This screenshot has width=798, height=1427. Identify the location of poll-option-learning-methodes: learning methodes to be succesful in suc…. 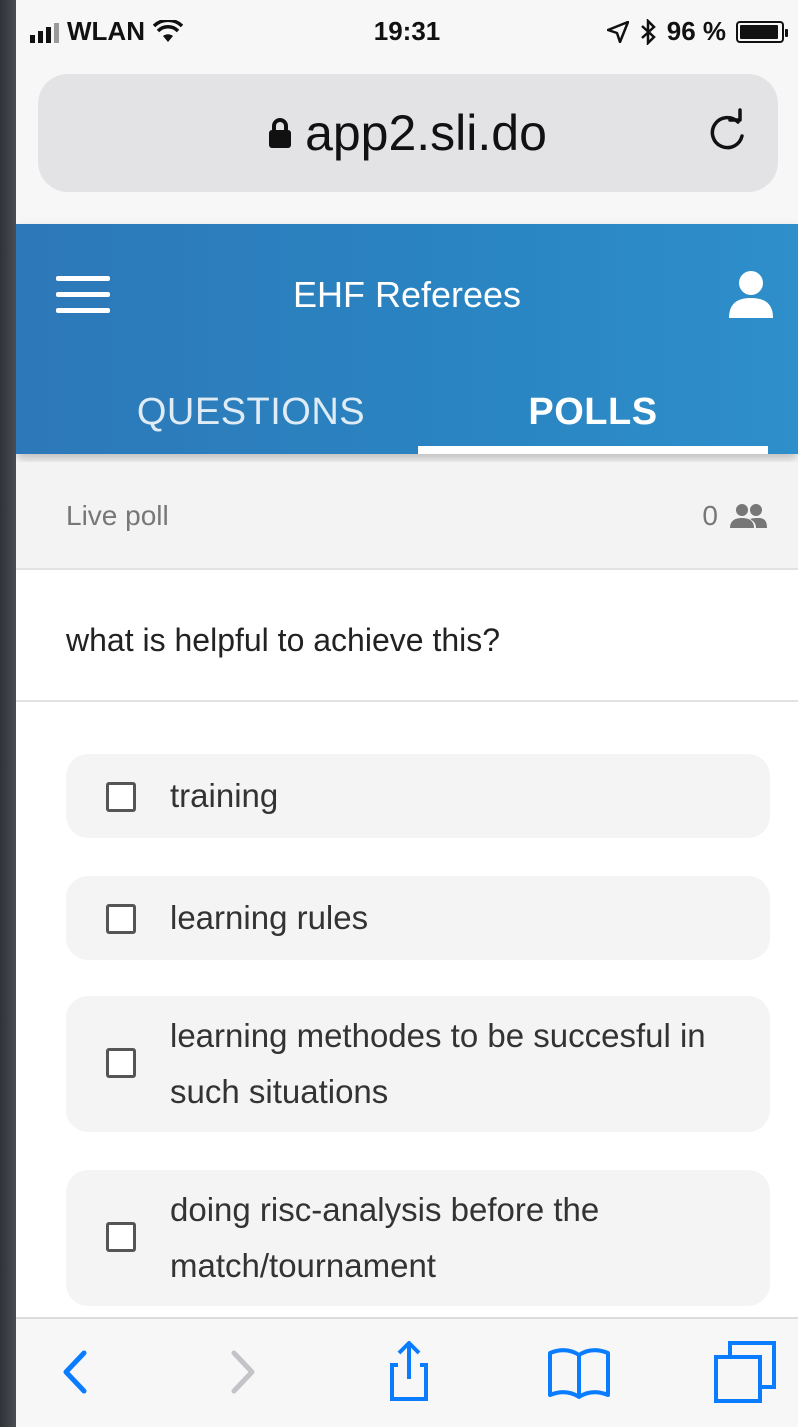
(418, 1064).